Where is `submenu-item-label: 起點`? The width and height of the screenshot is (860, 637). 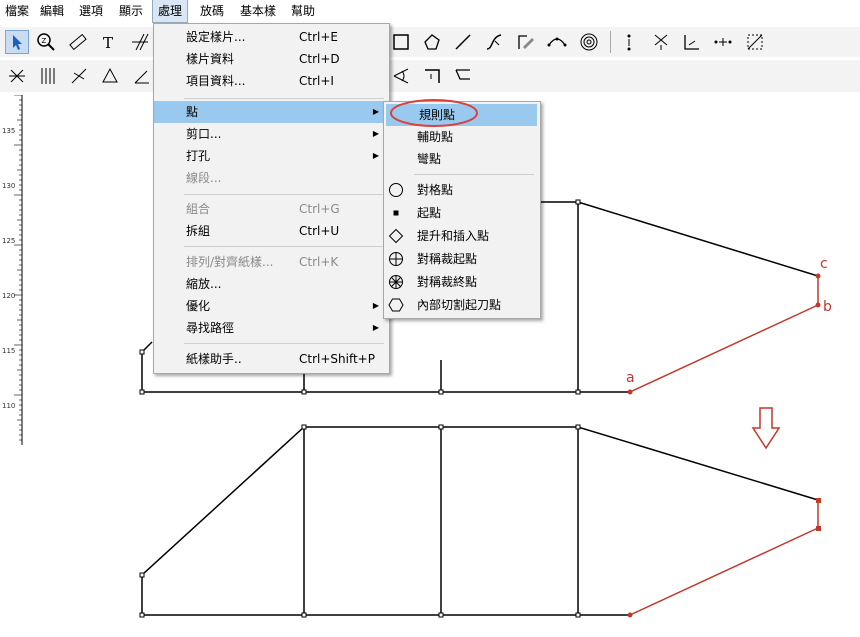
submenu-item-label: 起點 is located at coordinates (429, 213).